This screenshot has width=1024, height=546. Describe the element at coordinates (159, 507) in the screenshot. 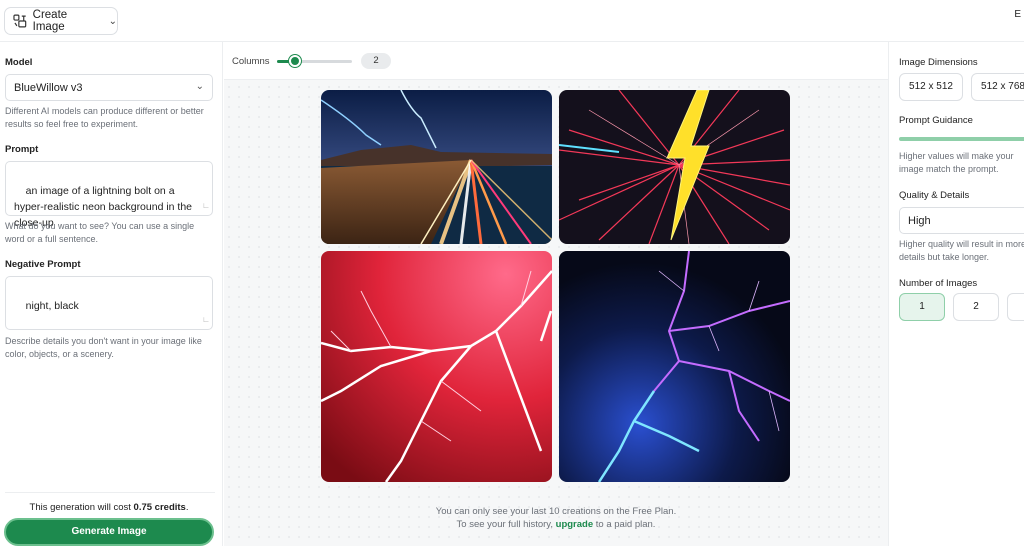

I see `cost-value: 0.75 credits` at that location.